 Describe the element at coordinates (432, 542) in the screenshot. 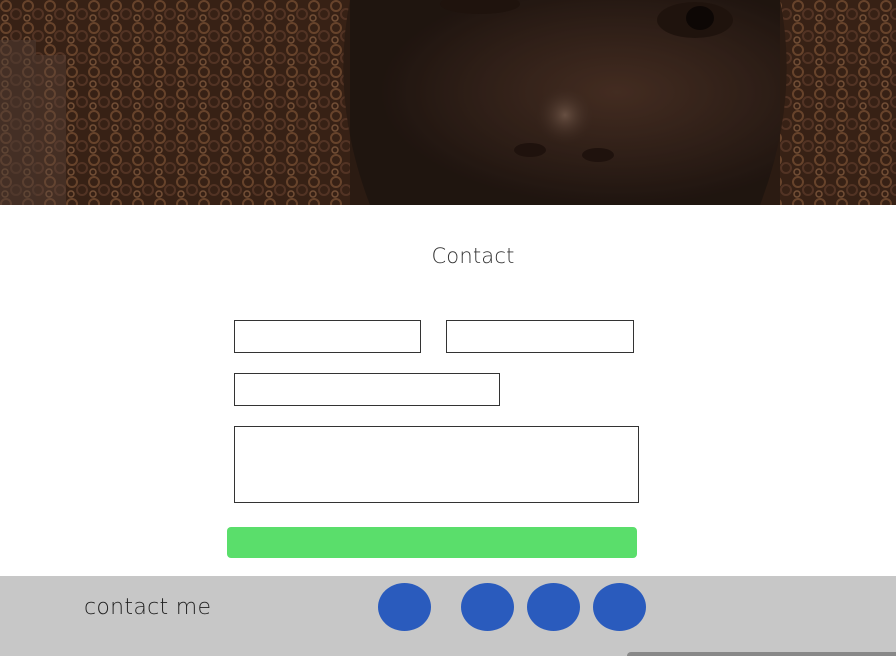

I see `submit-button` at that location.